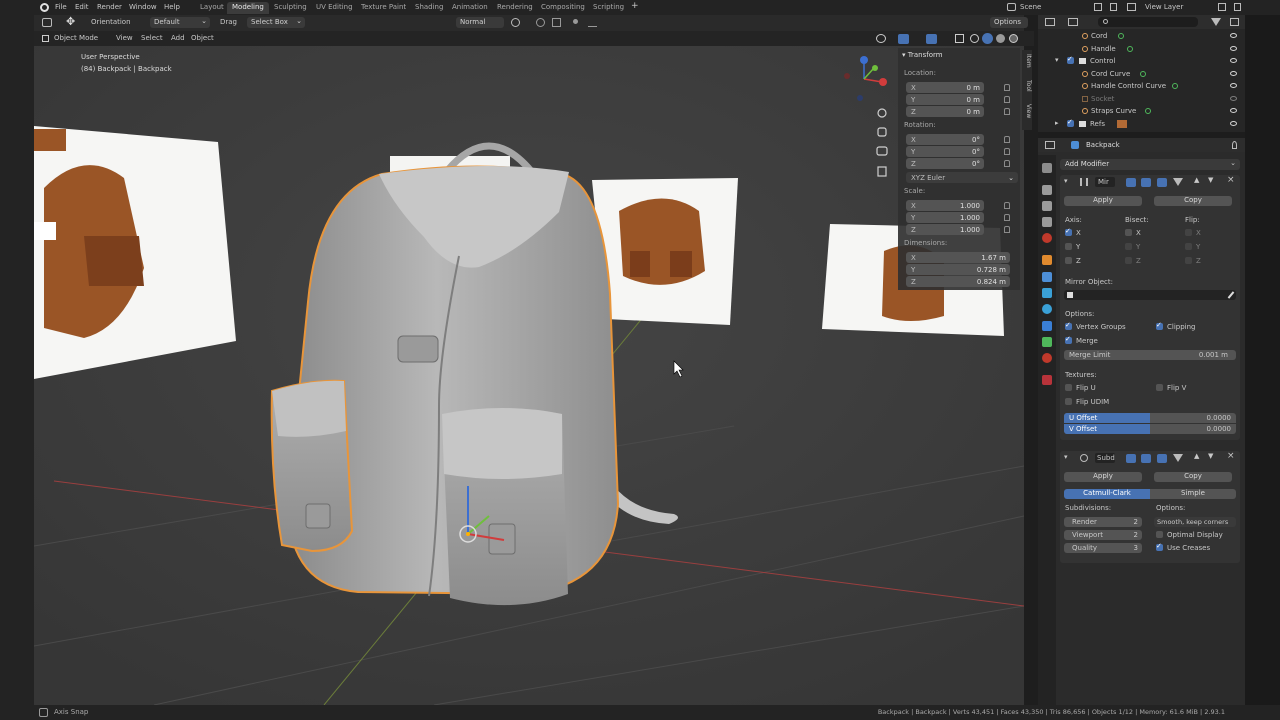 This screenshot has width=1280, height=720. I want to click on chevron-right-icon: ▸, so click(1057, 123).